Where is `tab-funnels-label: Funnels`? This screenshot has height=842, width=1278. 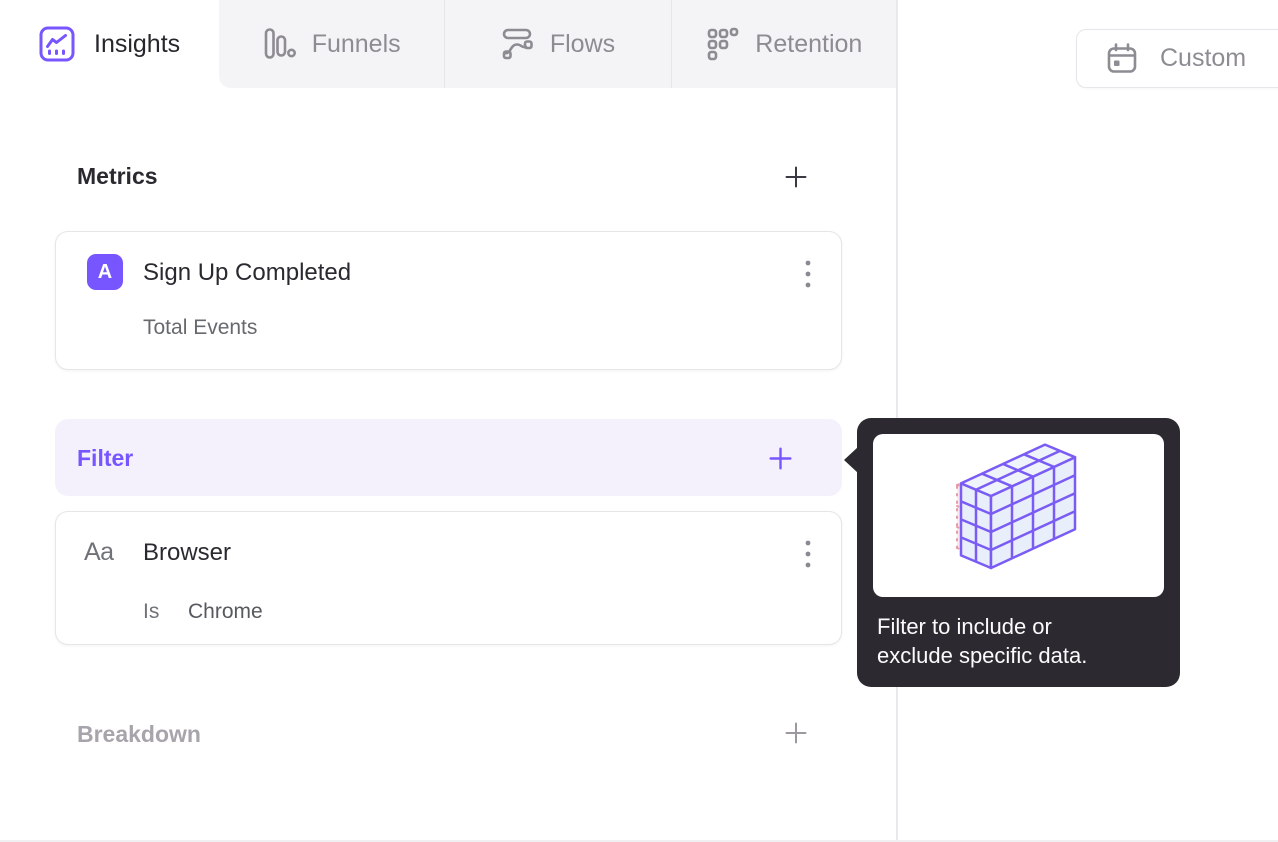
tab-funnels-label: Funnels is located at coordinates (356, 43).